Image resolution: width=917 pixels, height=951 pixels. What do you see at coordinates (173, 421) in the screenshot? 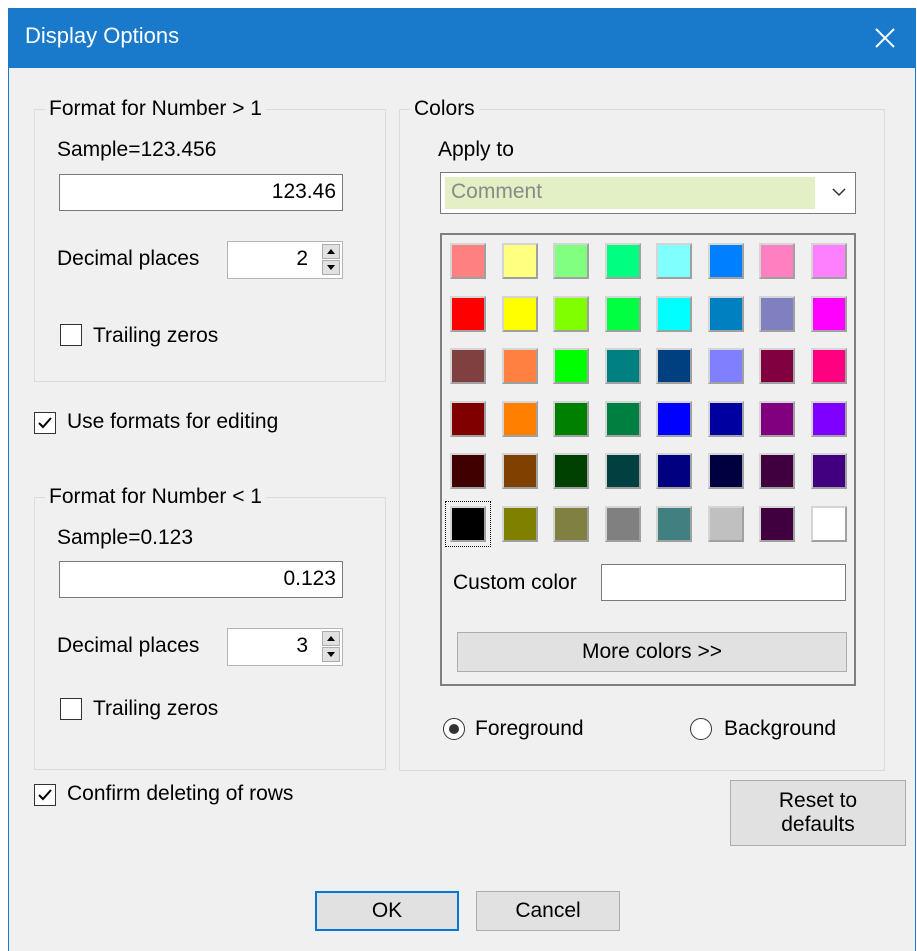
I see `use-formats-label: Use formats for editing` at bounding box center [173, 421].